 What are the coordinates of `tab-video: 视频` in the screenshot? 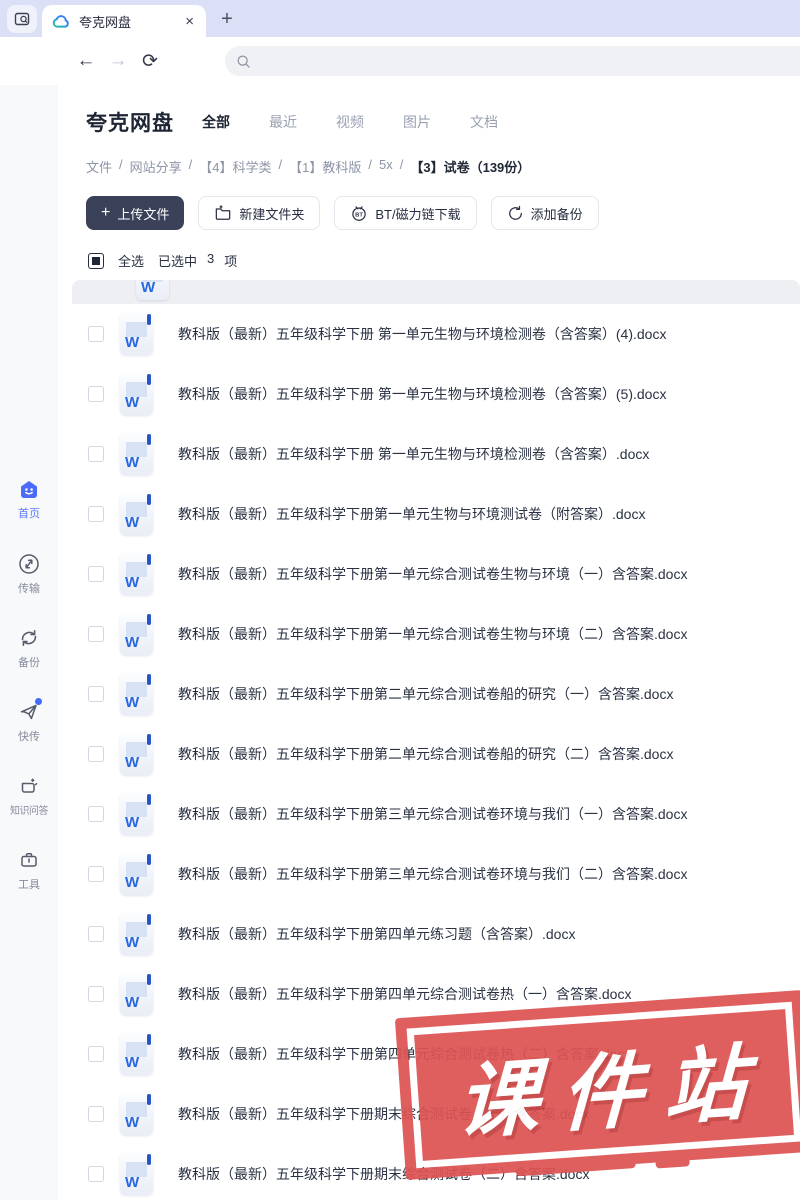 It's located at (350, 122).